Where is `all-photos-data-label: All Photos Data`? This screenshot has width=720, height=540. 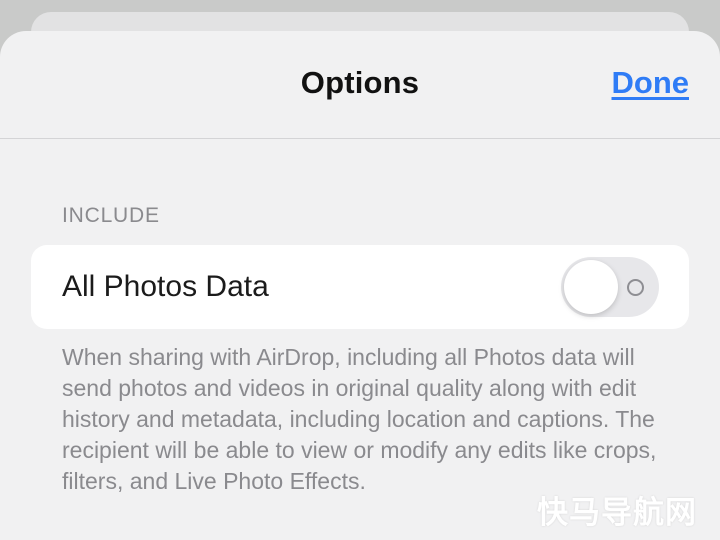
all-photos-data-label: All Photos Data is located at coordinates (165, 286).